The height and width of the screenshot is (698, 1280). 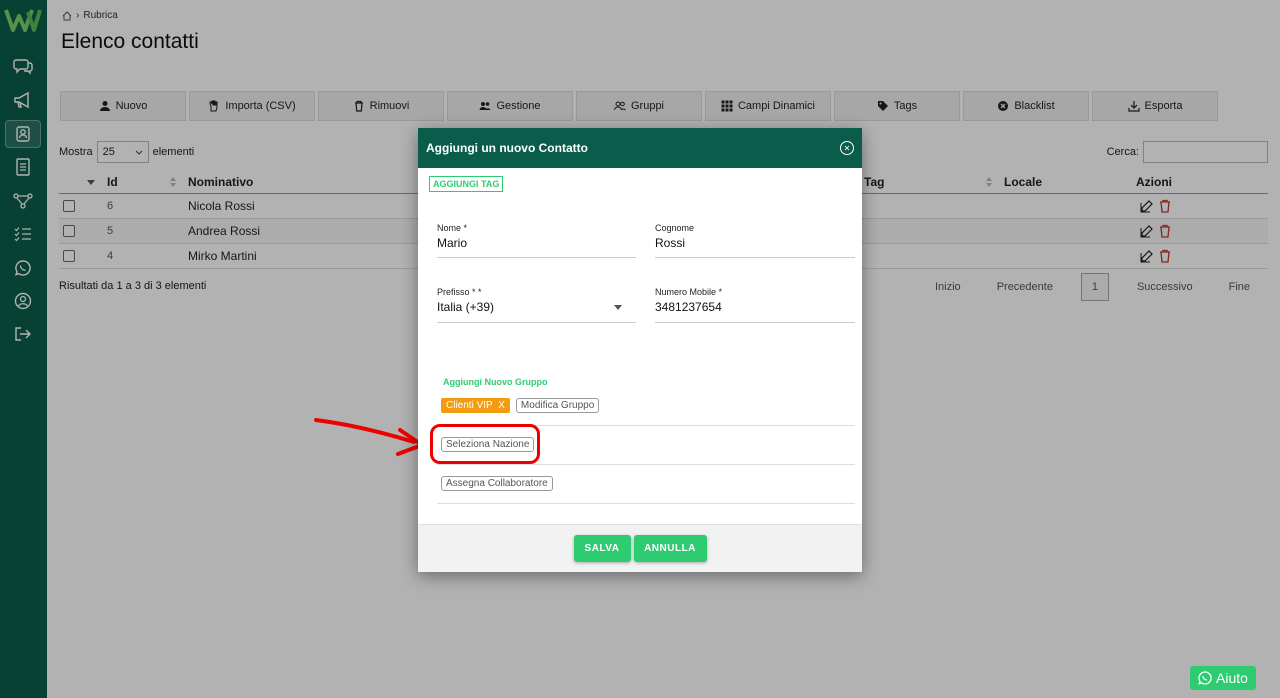 I want to click on prefix-select: Prefisso * * Italia (+39), so click(x=536, y=305).